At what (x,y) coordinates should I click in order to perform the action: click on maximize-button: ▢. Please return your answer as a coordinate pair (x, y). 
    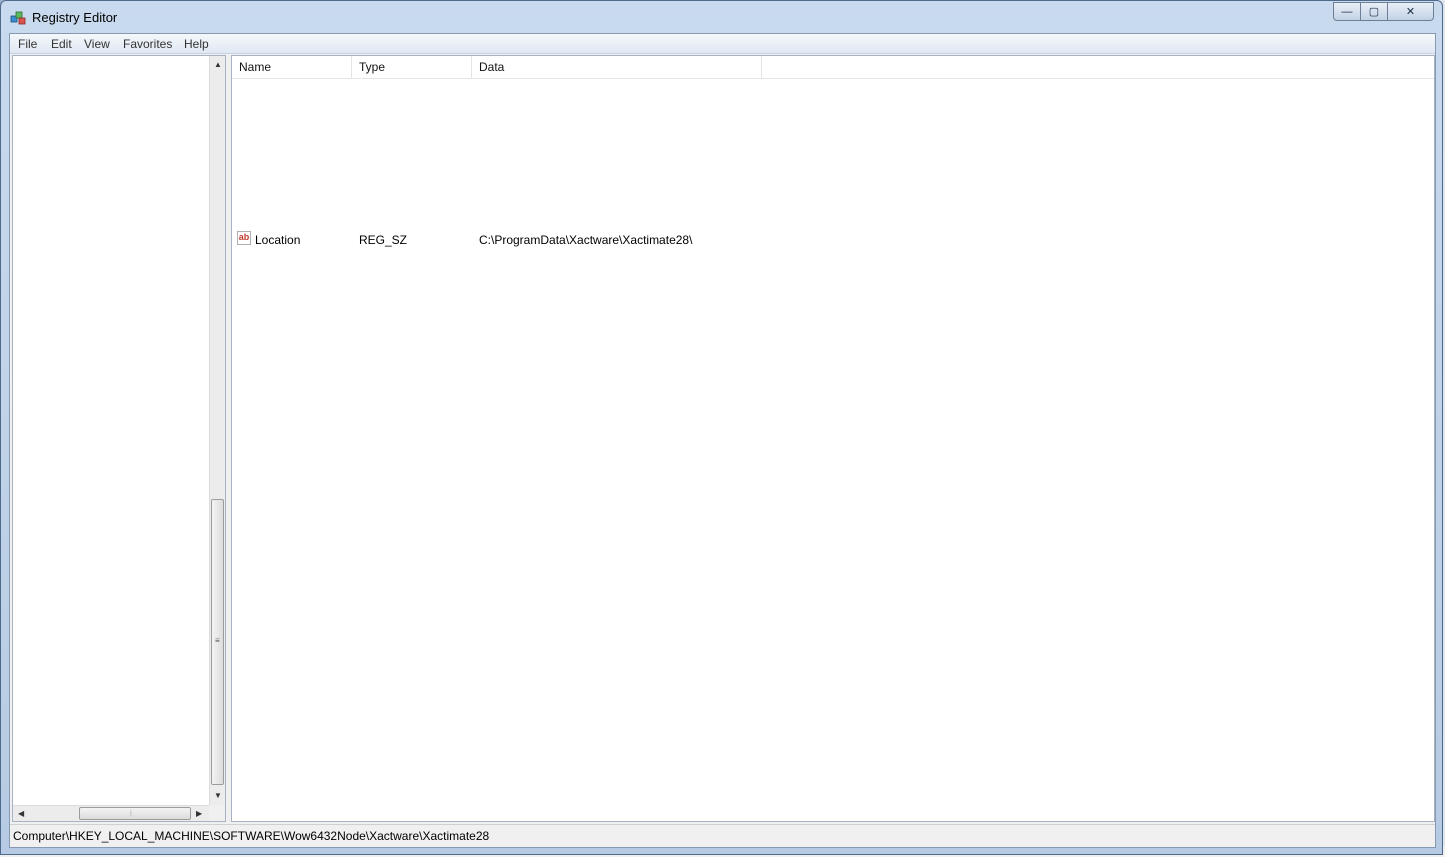
    Looking at the image, I should click on (1374, 11).